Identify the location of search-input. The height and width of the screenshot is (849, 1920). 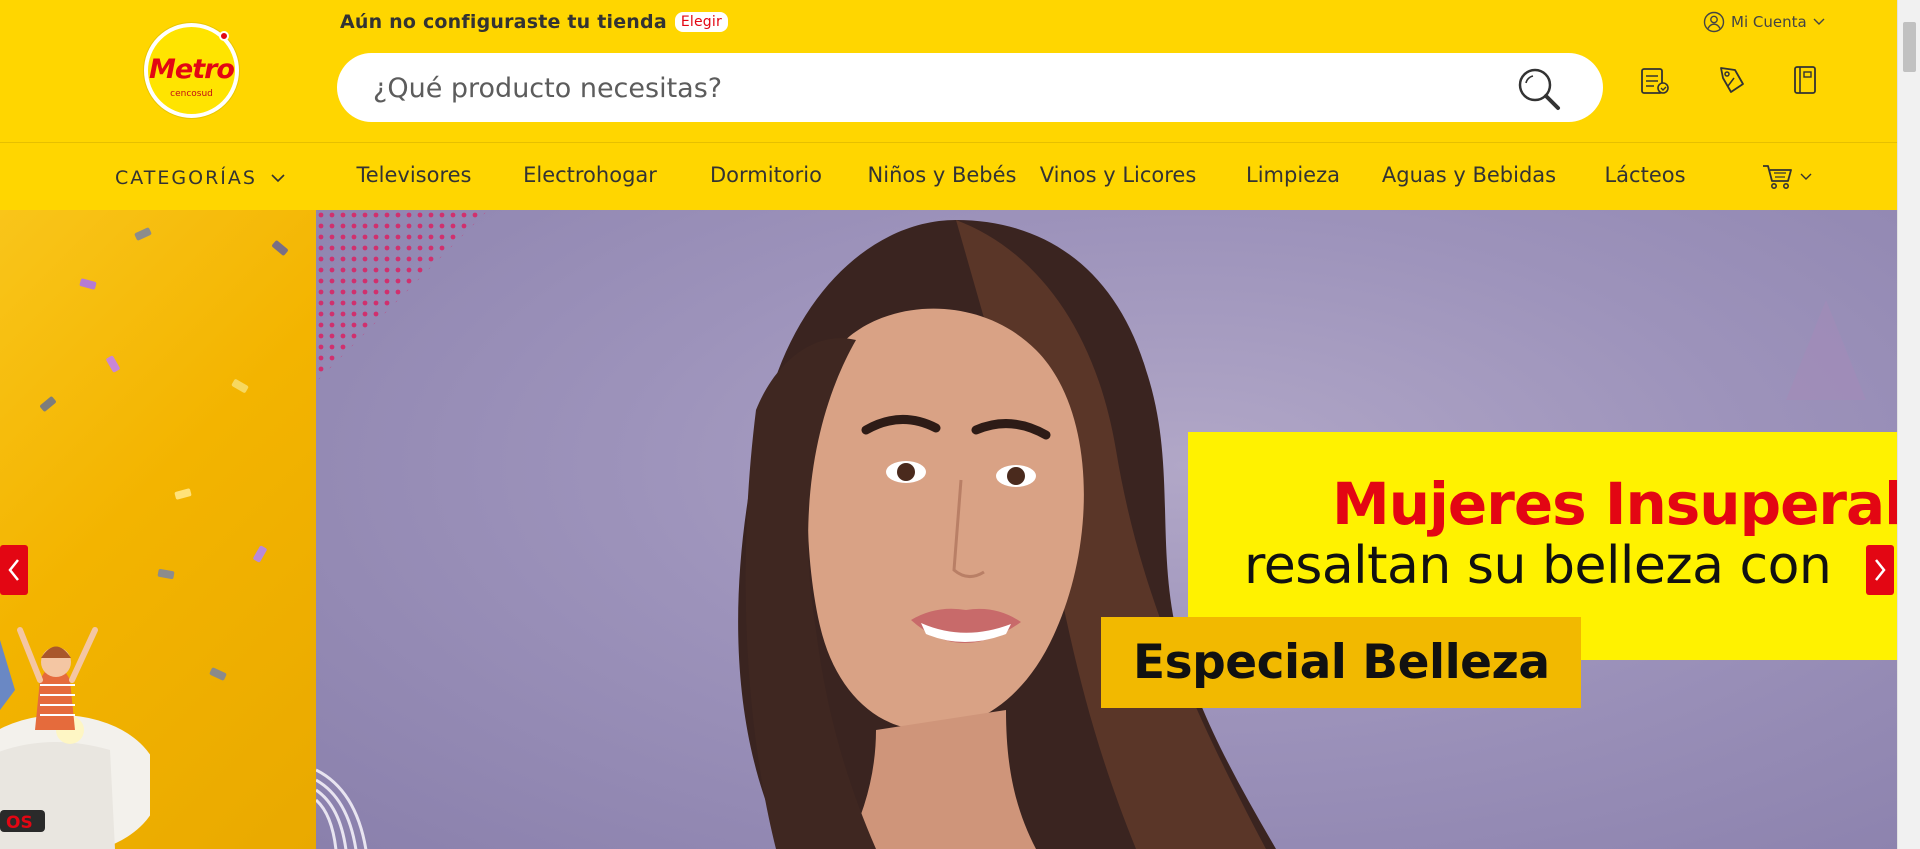
(923, 88).